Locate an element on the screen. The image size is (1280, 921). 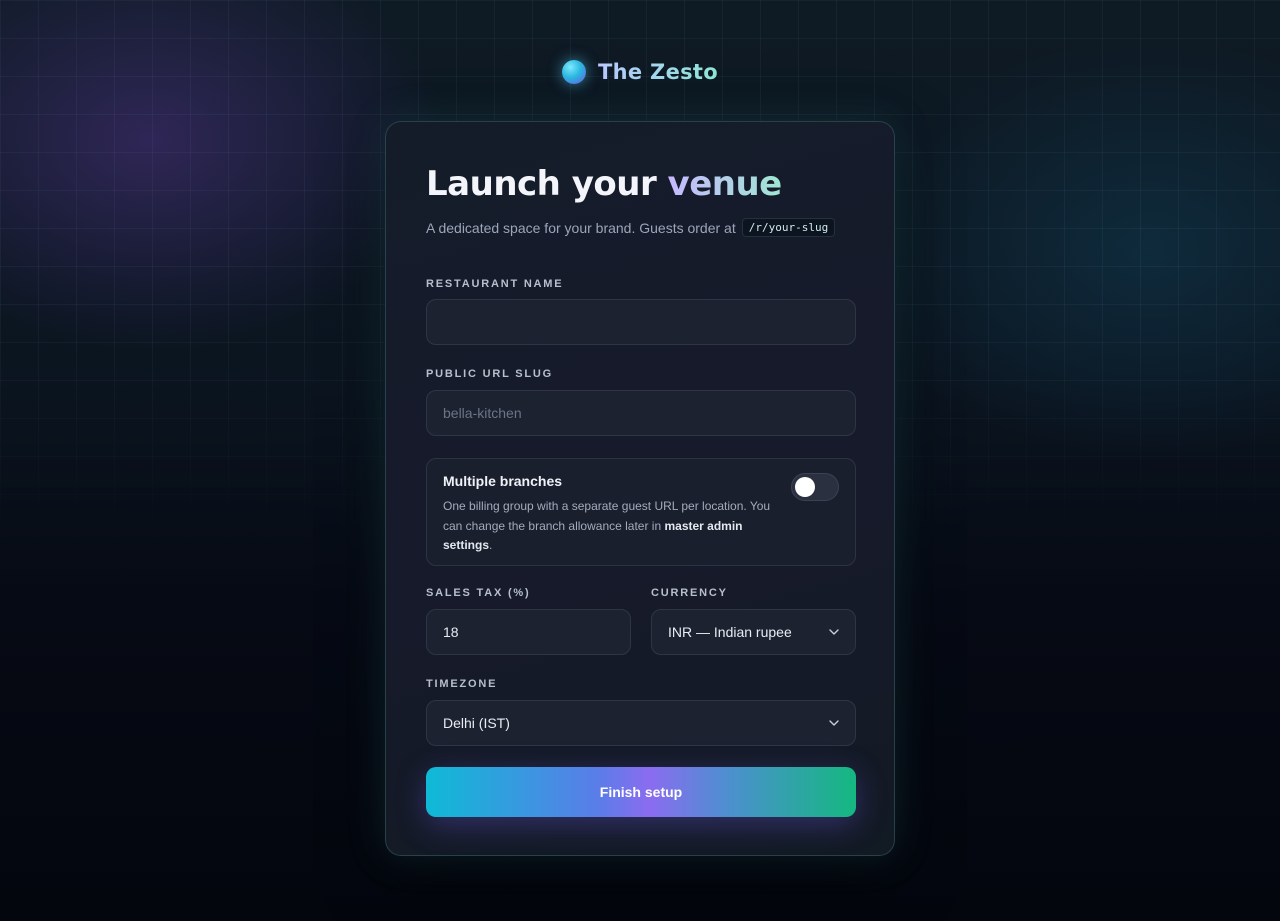
restaurant-name-label: Restaurant name is located at coordinates (495, 284).